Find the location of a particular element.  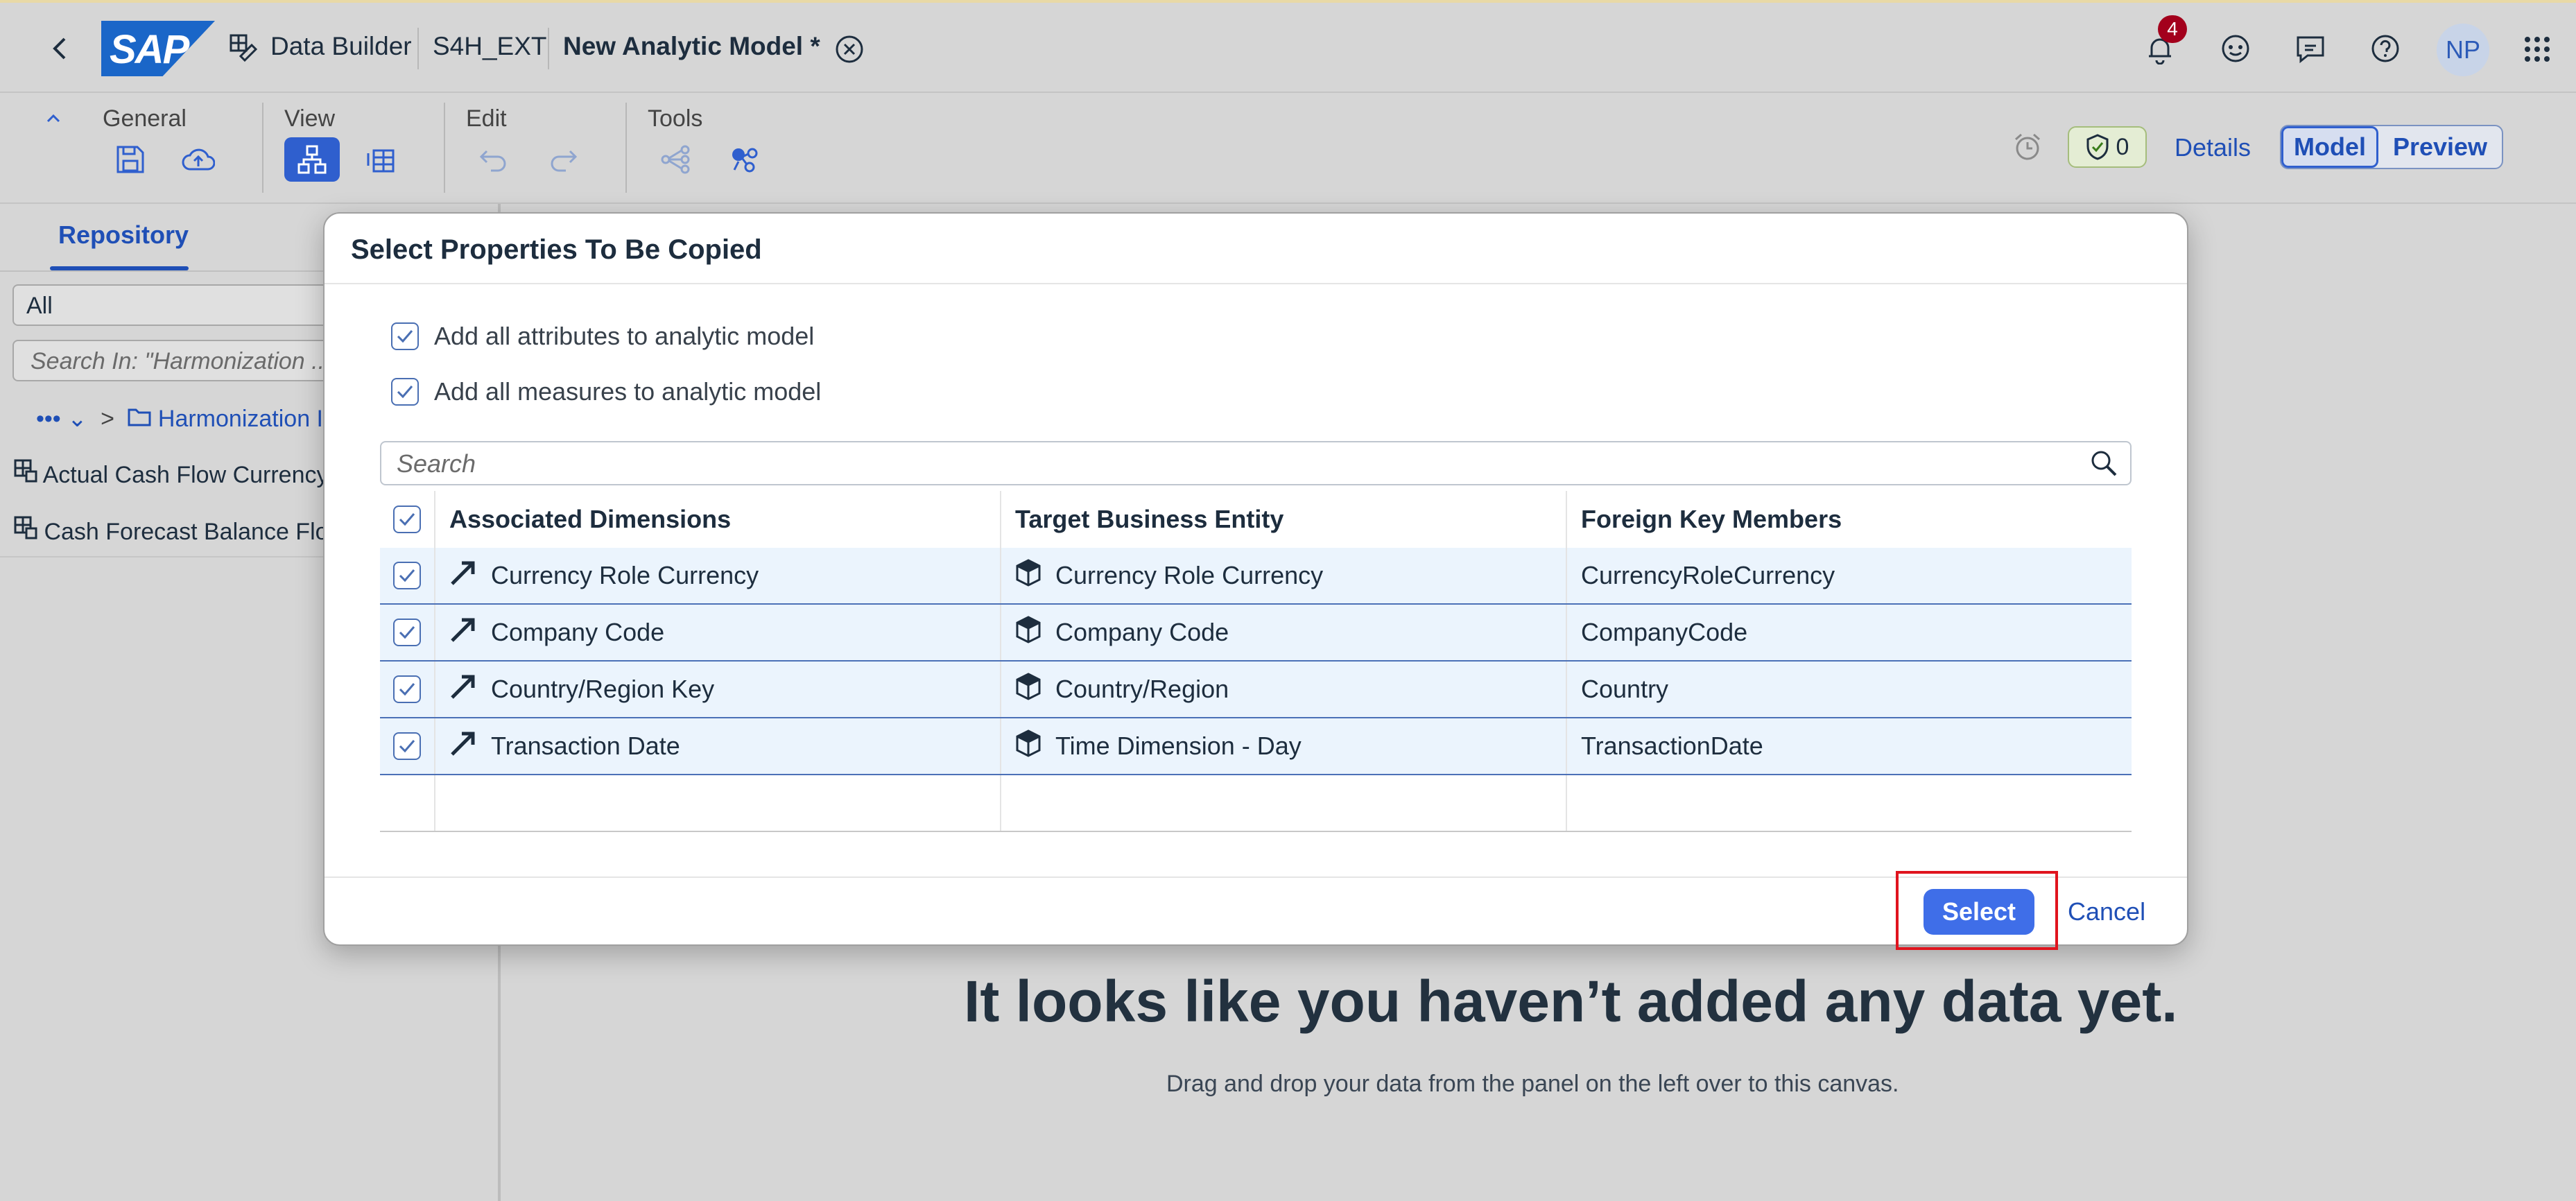

column-header-target-business-entity: Target Business Entity is located at coordinates (1284, 519).